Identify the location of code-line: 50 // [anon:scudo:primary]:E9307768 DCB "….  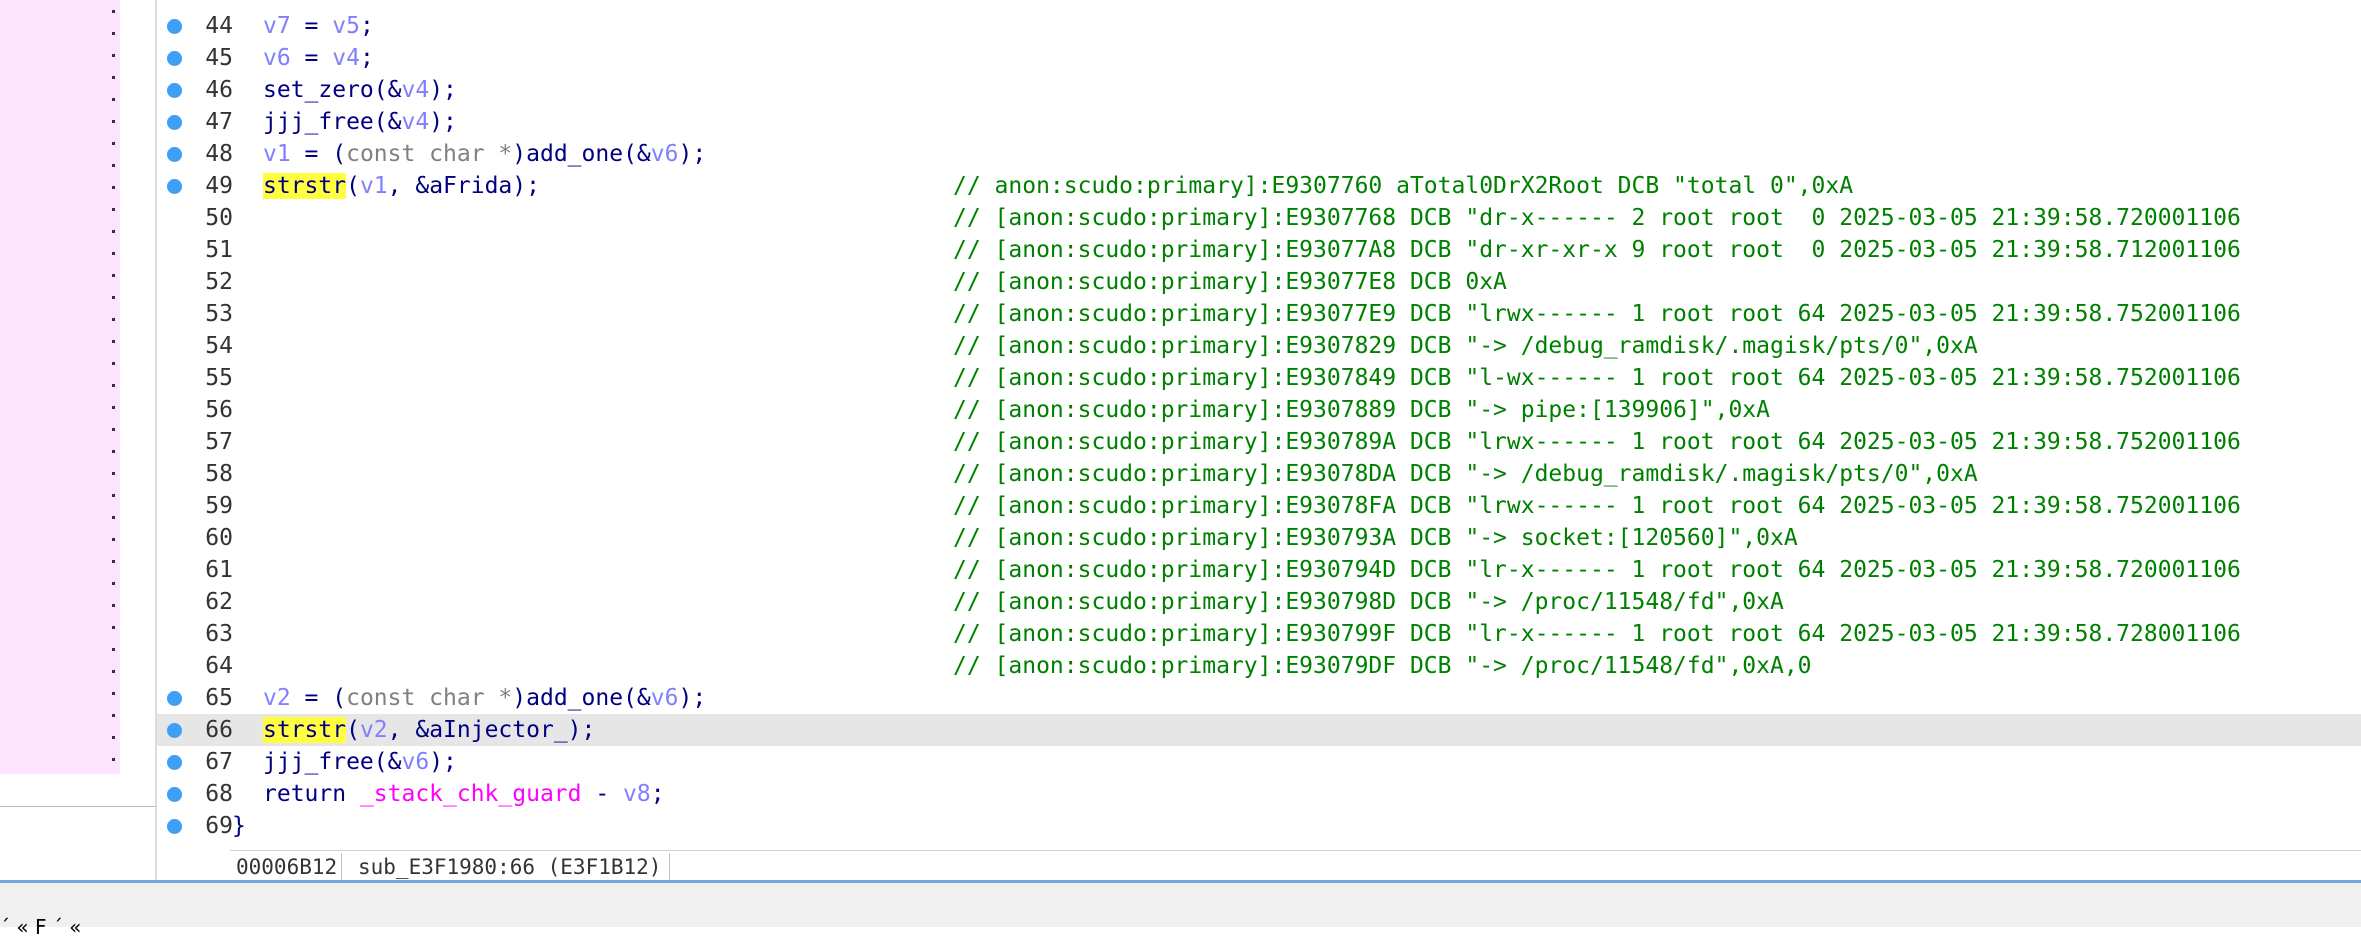
(1259, 218).